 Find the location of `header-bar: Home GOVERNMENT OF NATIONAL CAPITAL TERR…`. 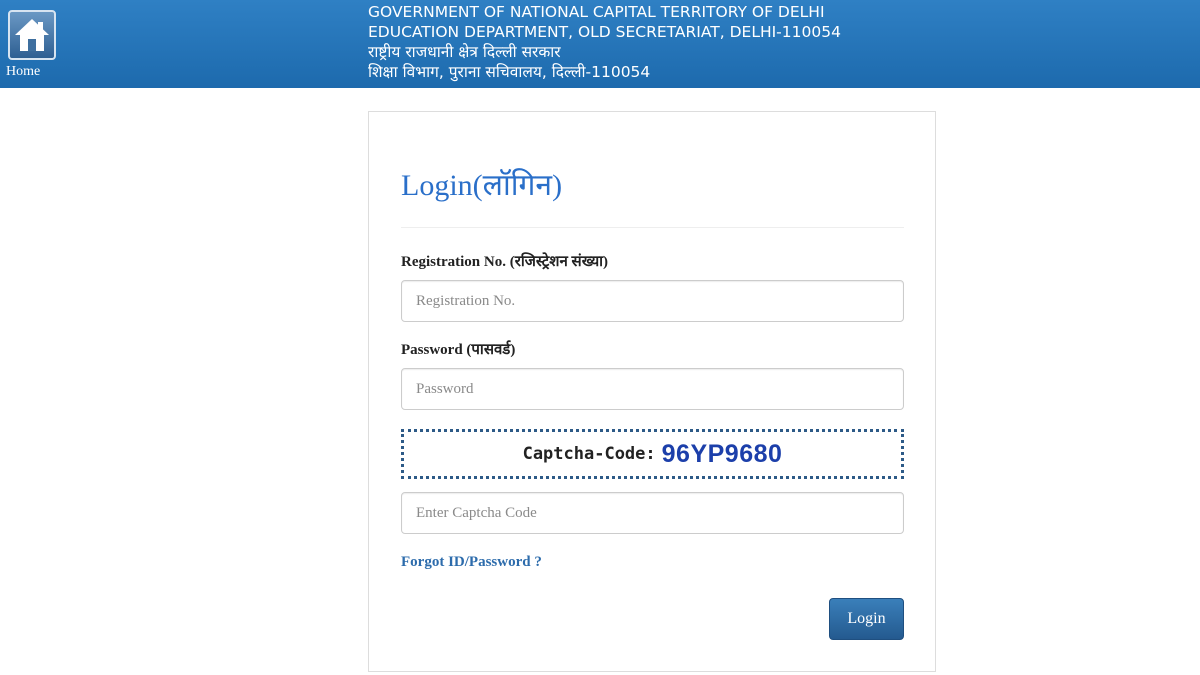

header-bar: Home GOVERNMENT OF NATIONAL CAPITAL TERR… is located at coordinates (600, 44).